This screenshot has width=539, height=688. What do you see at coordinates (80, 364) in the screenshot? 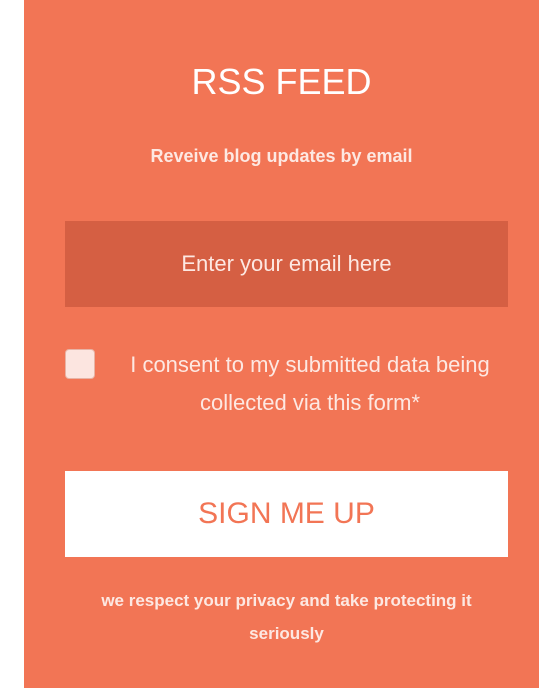
I see `consent-checkbox` at bounding box center [80, 364].